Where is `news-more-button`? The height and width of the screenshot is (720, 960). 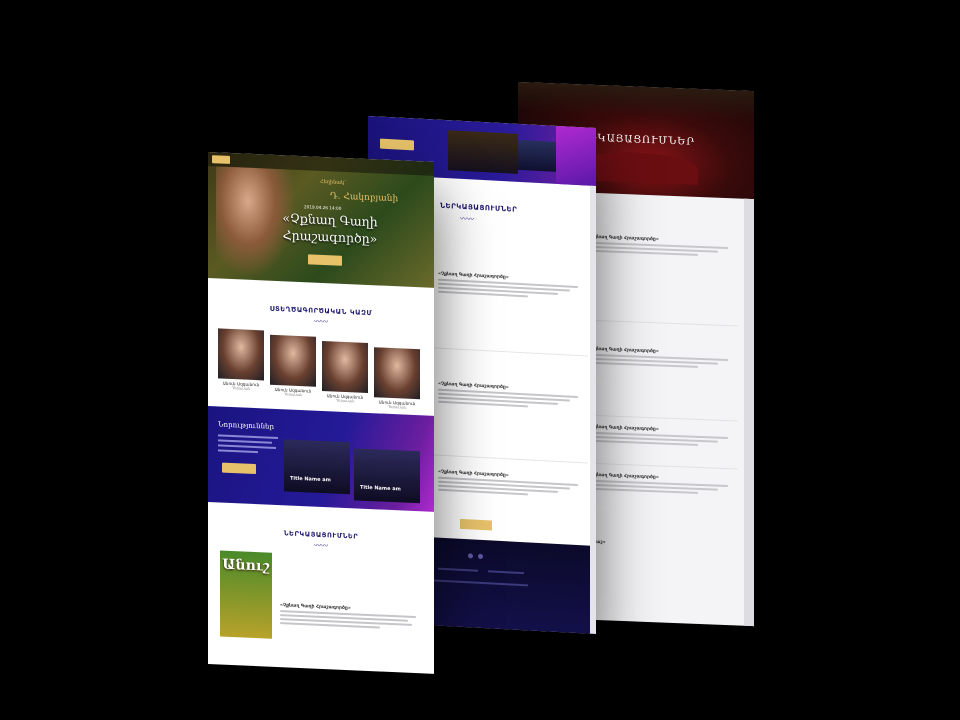 news-more-button is located at coordinates (239, 468).